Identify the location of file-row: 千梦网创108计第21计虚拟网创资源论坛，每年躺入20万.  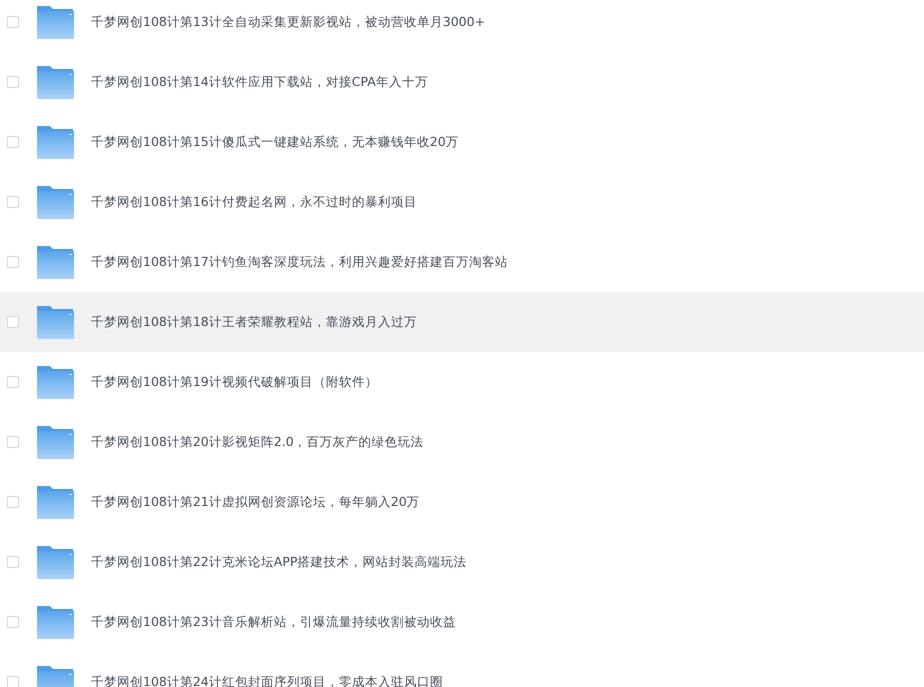
(462, 502).